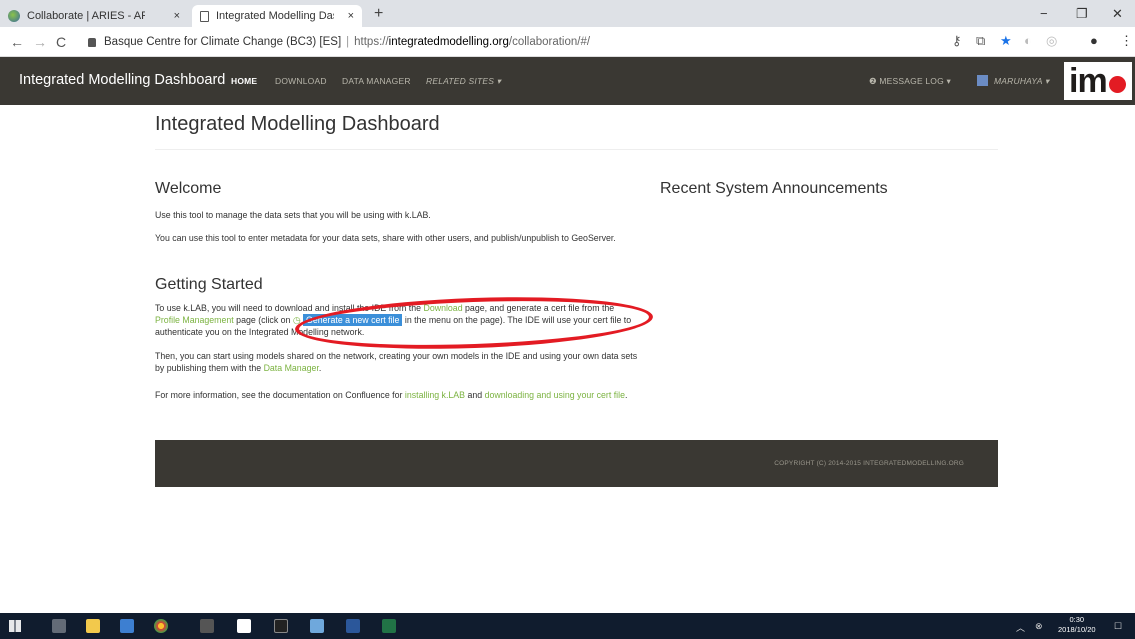 The height and width of the screenshot is (639, 1135). I want to click on reload-button: C, so click(61, 42).